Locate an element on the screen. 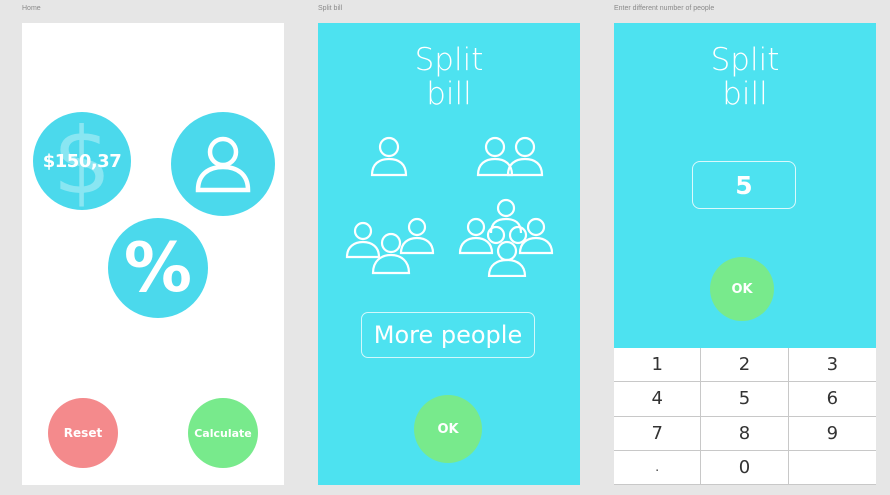  people-2-icon is located at coordinates (511, 156).